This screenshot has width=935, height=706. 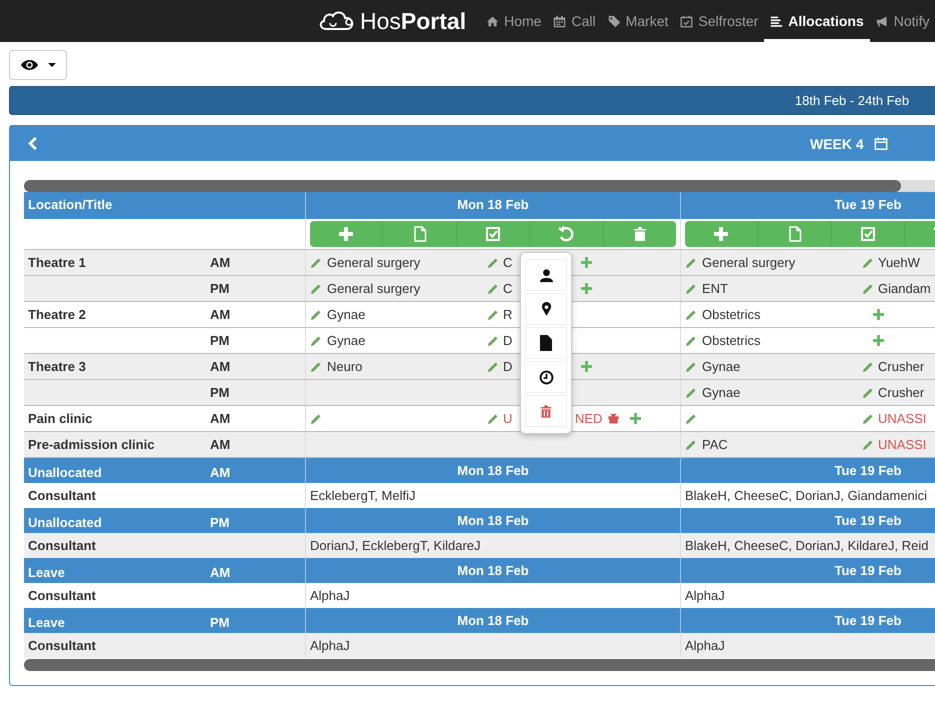 I want to click on time-button, so click(x=546, y=377).